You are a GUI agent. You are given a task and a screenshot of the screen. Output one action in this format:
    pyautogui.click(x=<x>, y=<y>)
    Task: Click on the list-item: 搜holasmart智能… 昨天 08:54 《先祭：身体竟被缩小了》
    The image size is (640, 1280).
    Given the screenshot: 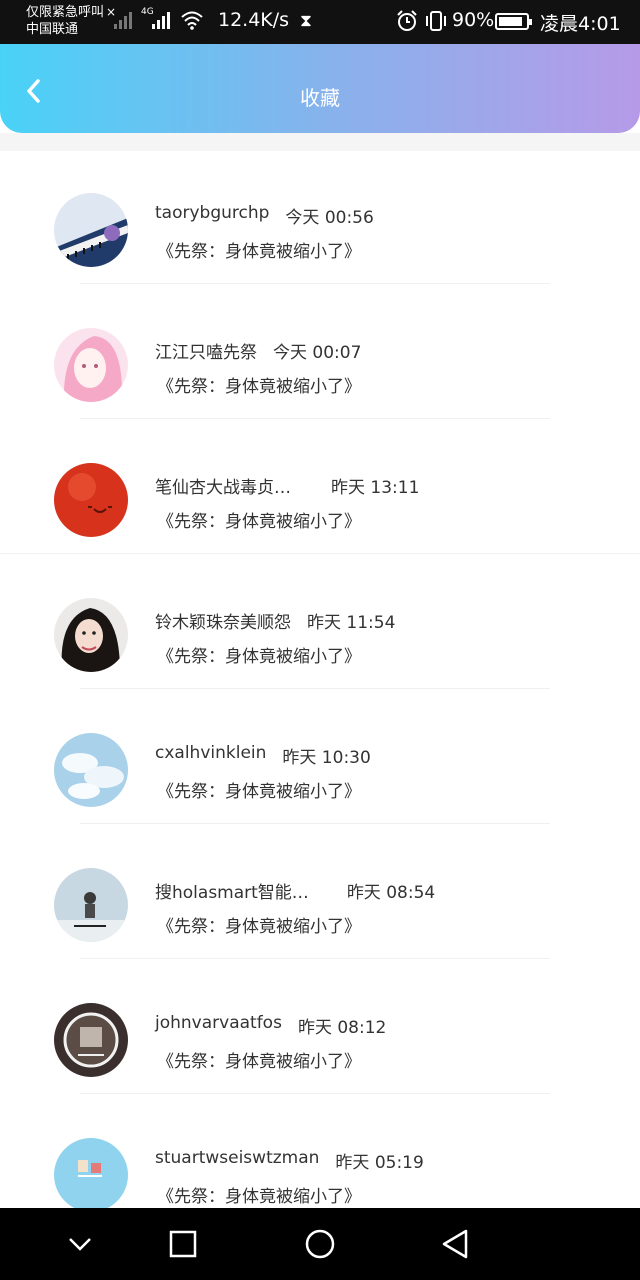 What is the action you would take?
    pyautogui.click(x=320, y=893)
    